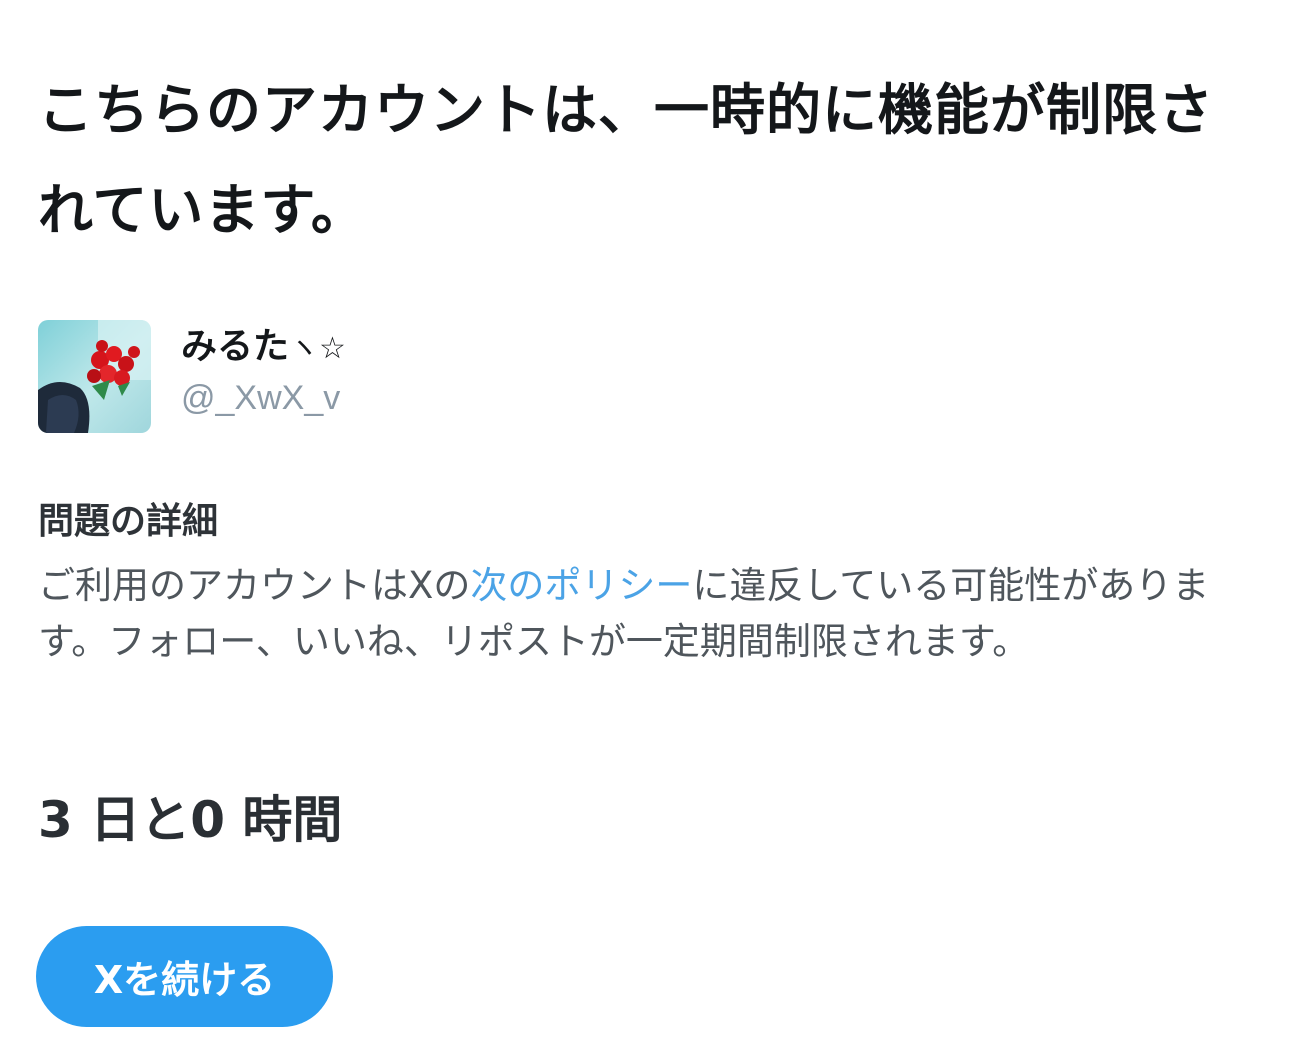 The width and height of the screenshot is (1289, 1060). Describe the element at coordinates (261, 398) in the screenshot. I see `account-handle: @_XwX_v` at that location.